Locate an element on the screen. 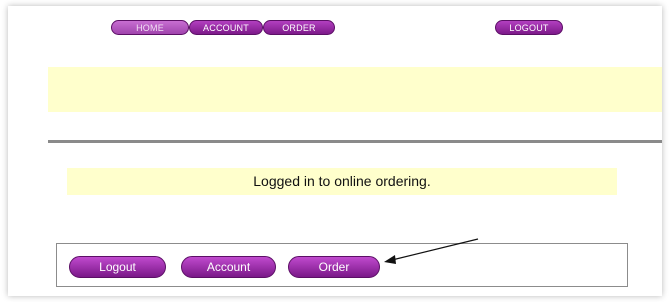  nav-order-button: ORDER is located at coordinates (299, 27).